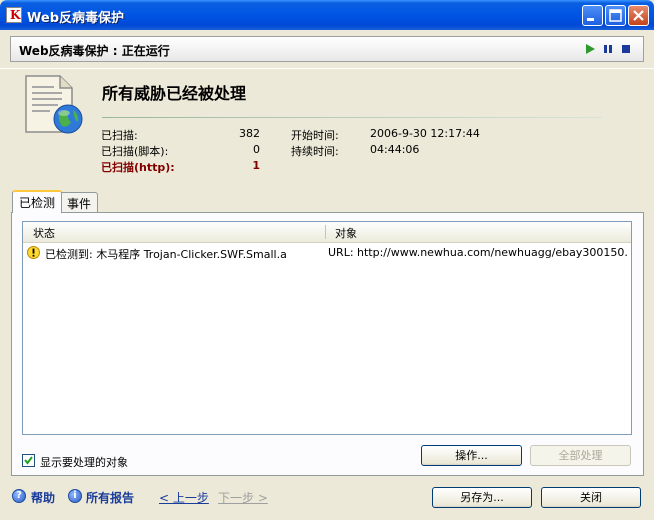  I want to click on row-status: 已检测到: 木马程序 Trojan-Clicker.SWF.Small.a, so click(166, 254).